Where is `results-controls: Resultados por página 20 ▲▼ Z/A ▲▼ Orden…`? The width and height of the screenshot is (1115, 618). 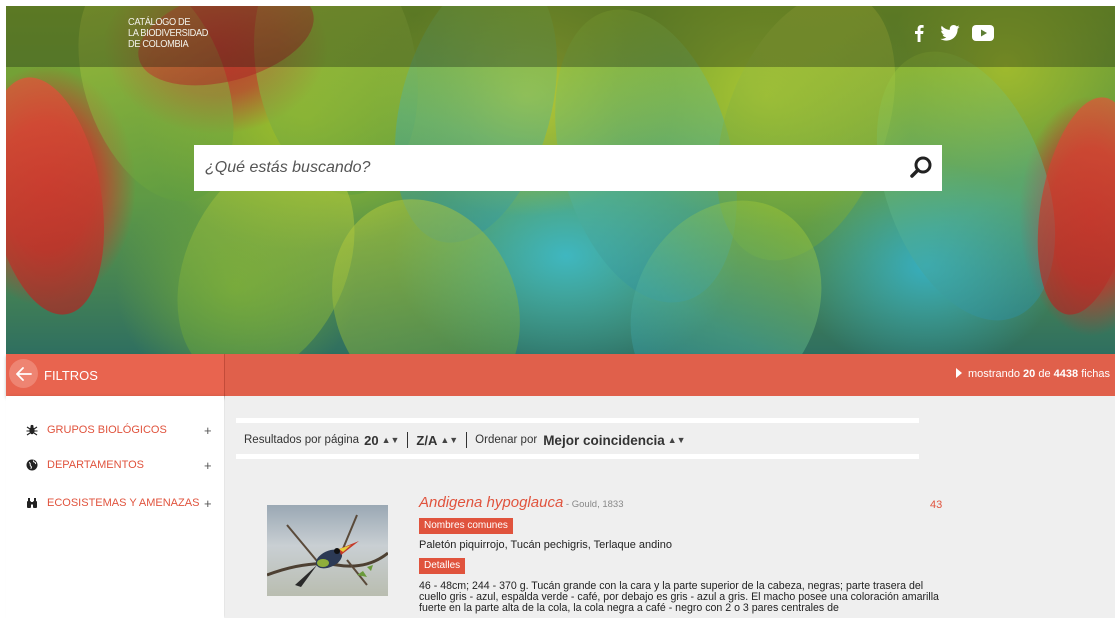
results-controls: Resultados por página 20 ▲▼ Z/A ▲▼ Orden… is located at coordinates (465, 440).